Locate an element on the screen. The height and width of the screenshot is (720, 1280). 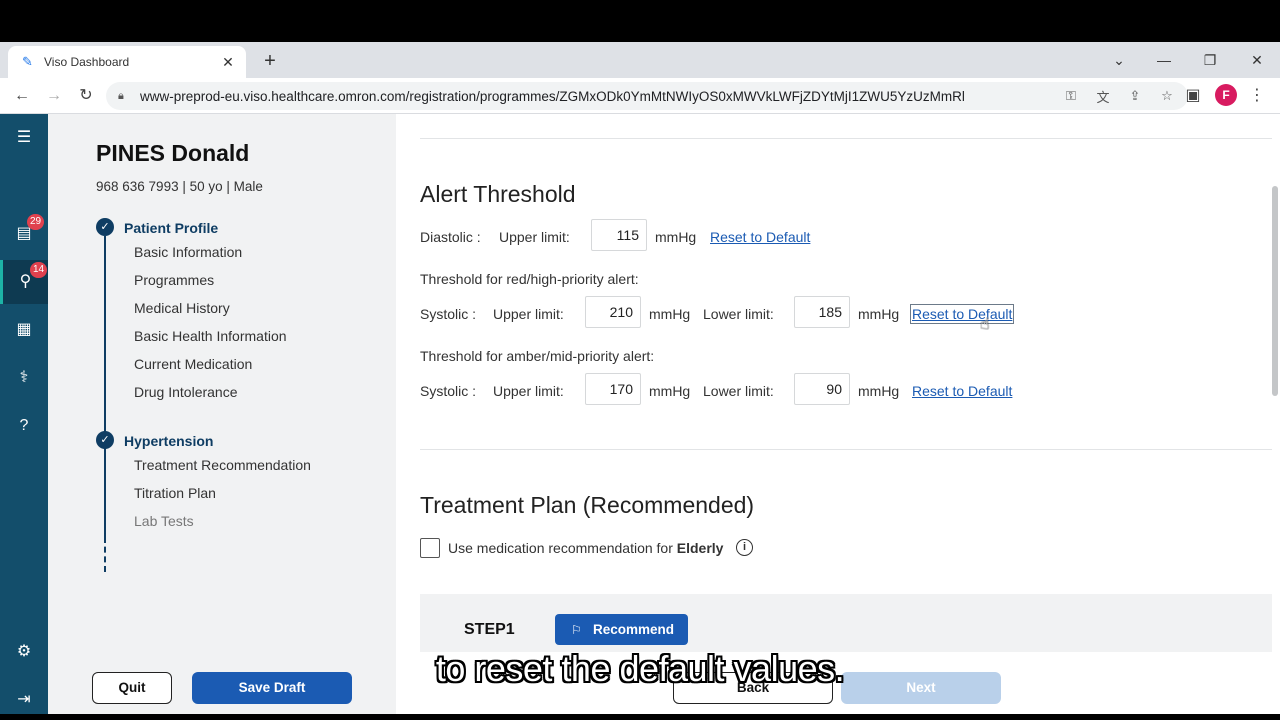
share-icon: ⇪ is located at coordinates (1135, 96).